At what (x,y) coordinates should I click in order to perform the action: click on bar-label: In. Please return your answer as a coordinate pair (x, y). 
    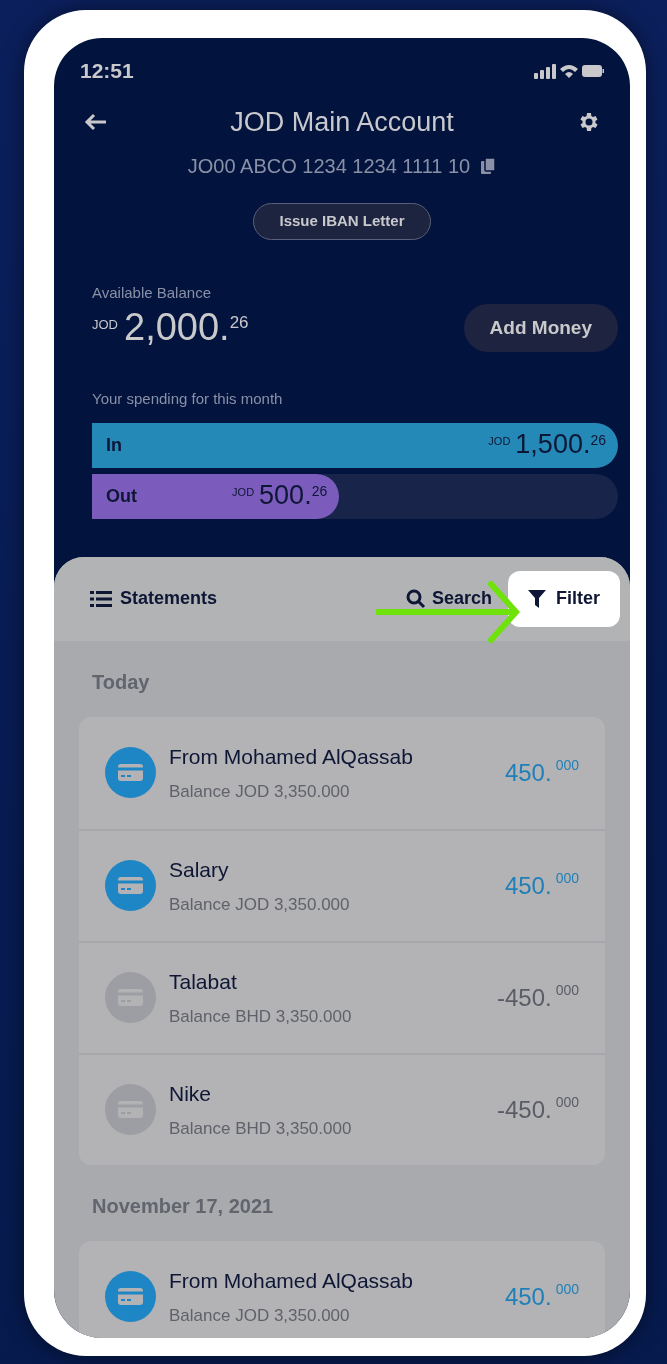
    Looking at the image, I should click on (114, 445).